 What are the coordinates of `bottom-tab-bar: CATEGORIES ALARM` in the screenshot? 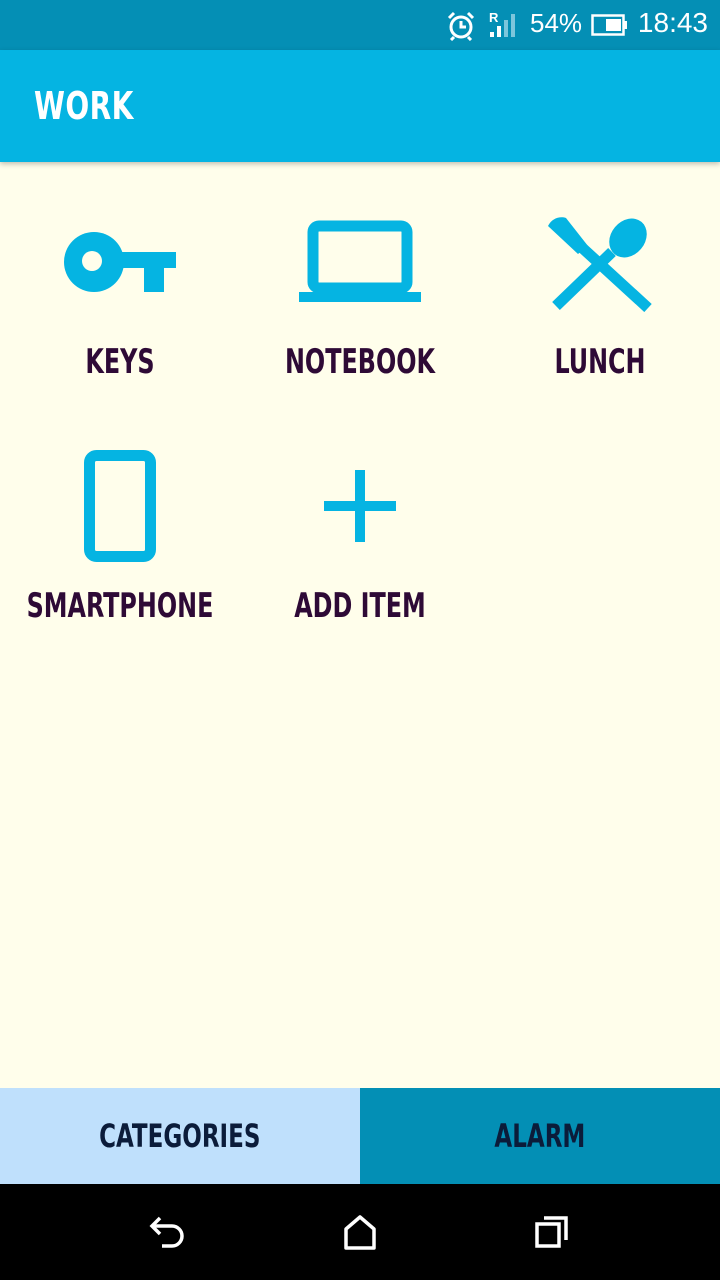 It's located at (360, 1136).